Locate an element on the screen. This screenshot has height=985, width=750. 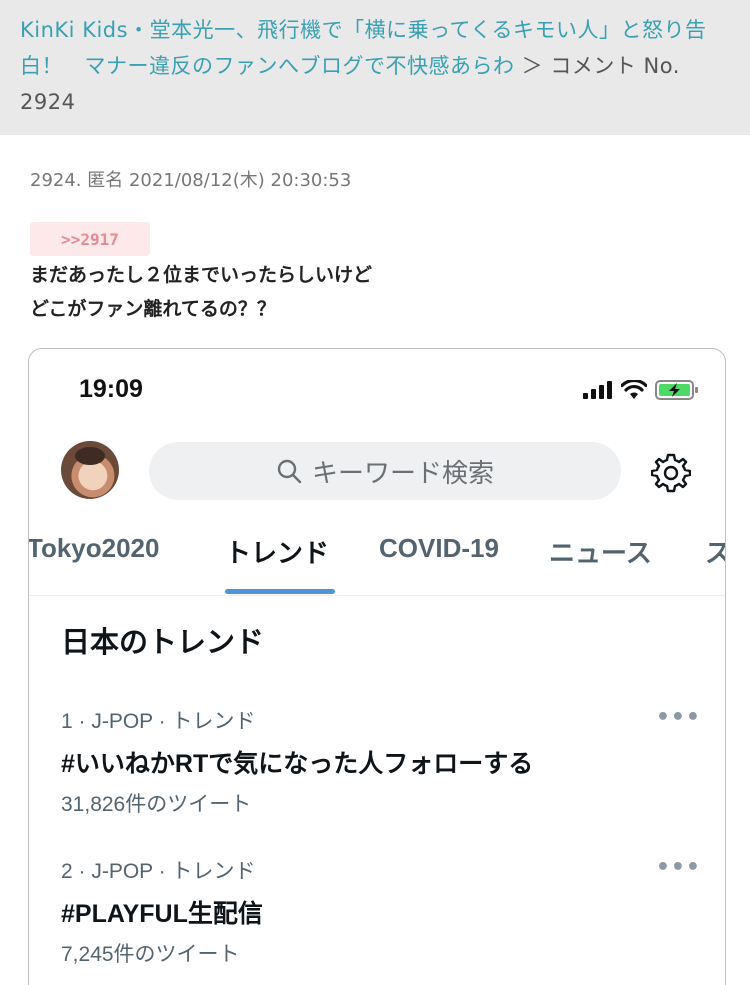
reply-anchor-link: >>2917 is located at coordinates (90, 239).